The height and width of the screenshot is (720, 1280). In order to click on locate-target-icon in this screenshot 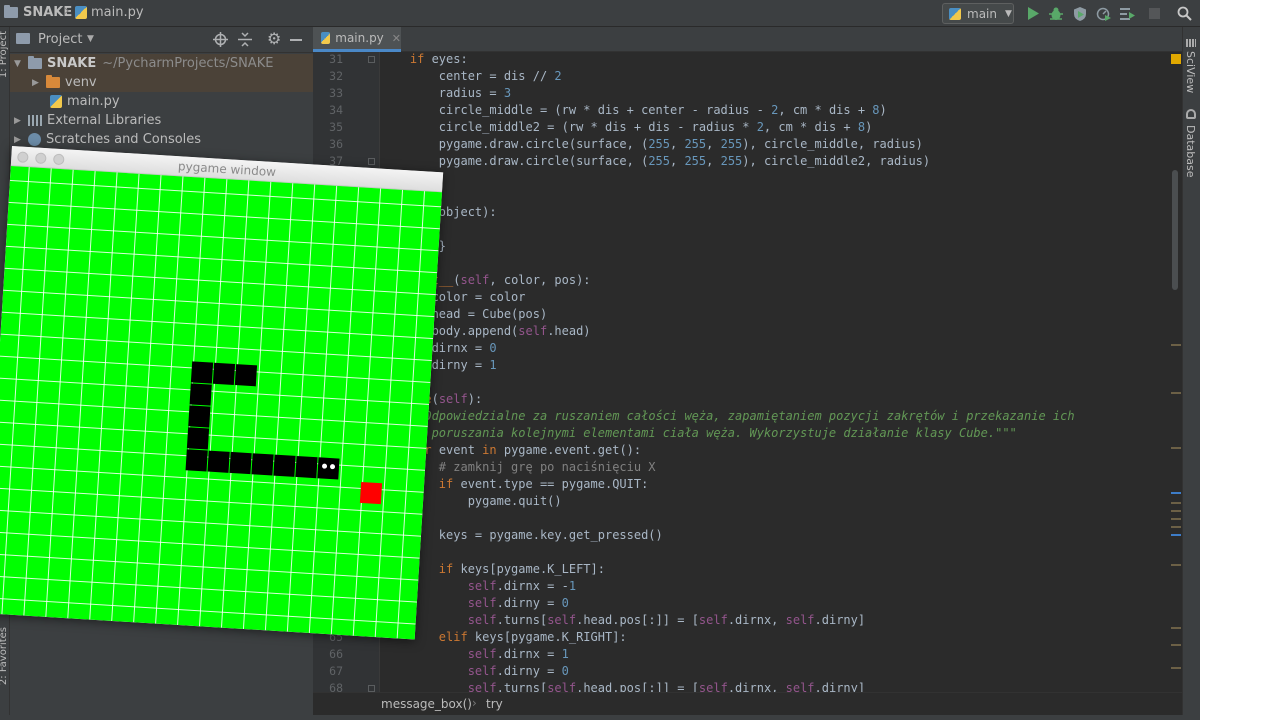, I will do `click(220, 39)`.